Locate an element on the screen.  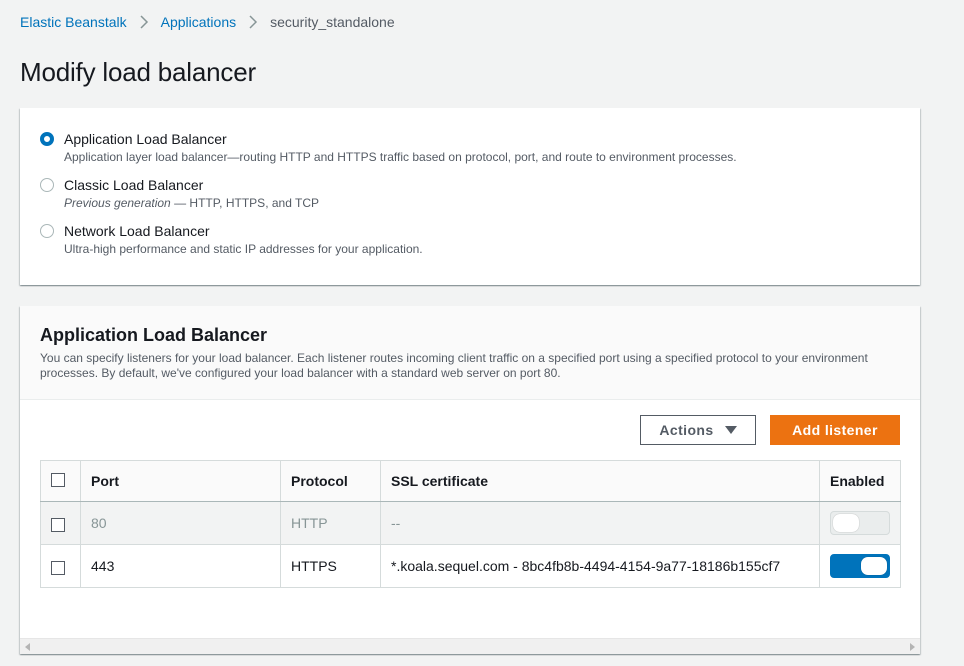
ssl-certificate-cell: -- is located at coordinates (600, 523).